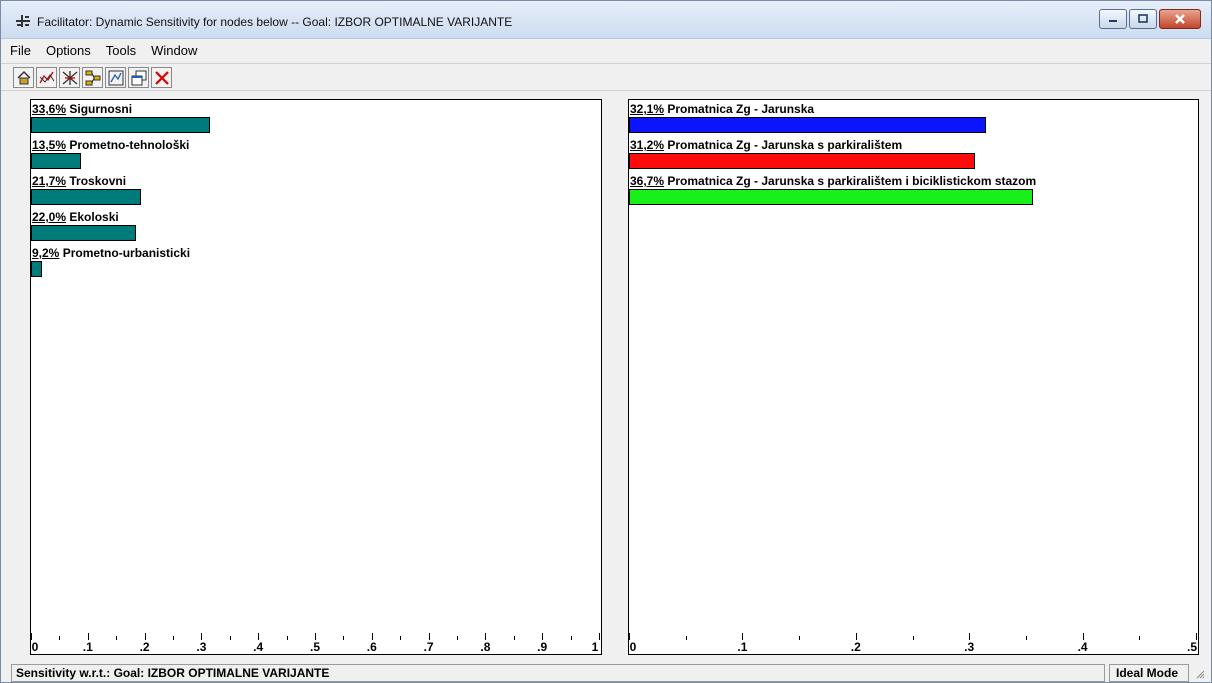  What do you see at coordinates (606, 77) in the screenshot?
I see `toolbar` at bounding box center [606, 77].